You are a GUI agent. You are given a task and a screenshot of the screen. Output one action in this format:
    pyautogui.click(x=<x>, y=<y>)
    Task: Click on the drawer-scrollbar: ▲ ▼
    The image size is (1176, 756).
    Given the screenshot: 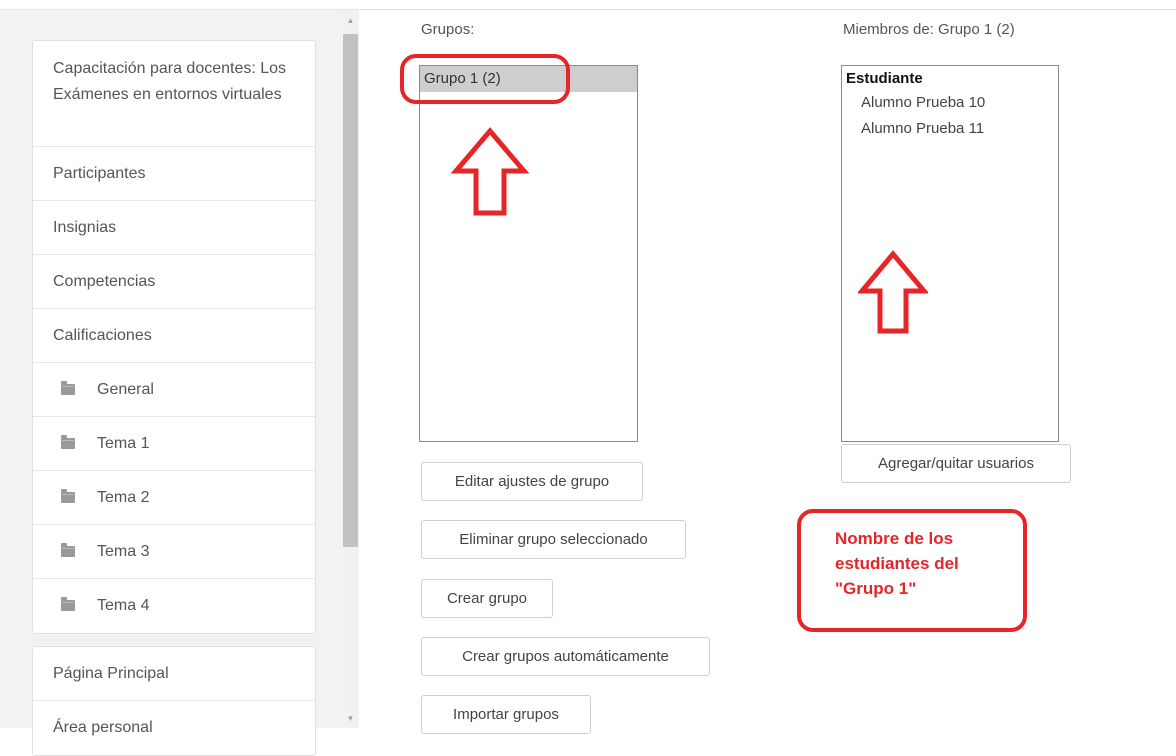 What is the action you would take?
    pyautogui.click(x=350, y=369)
    